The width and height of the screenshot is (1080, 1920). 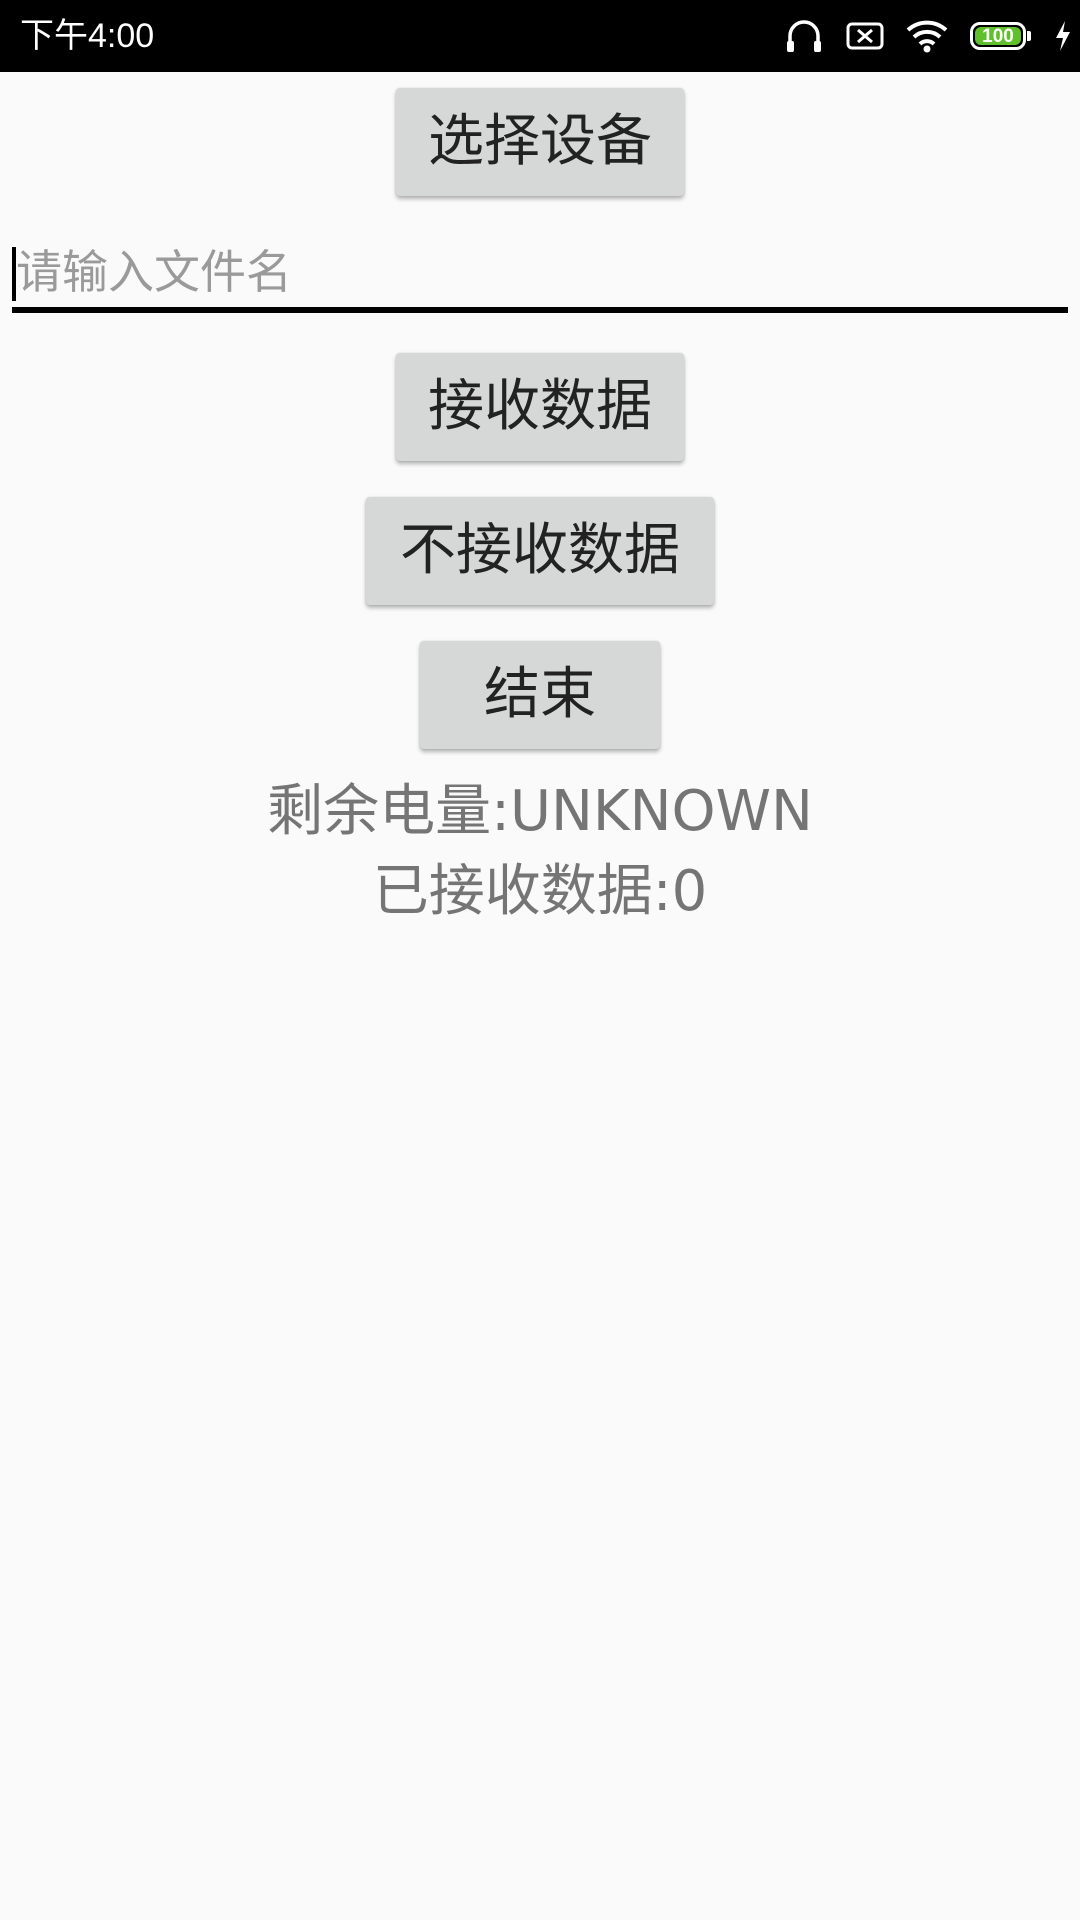 I want to click on not-receive-data-button: 不接收数据, so click(x=540, y=551).